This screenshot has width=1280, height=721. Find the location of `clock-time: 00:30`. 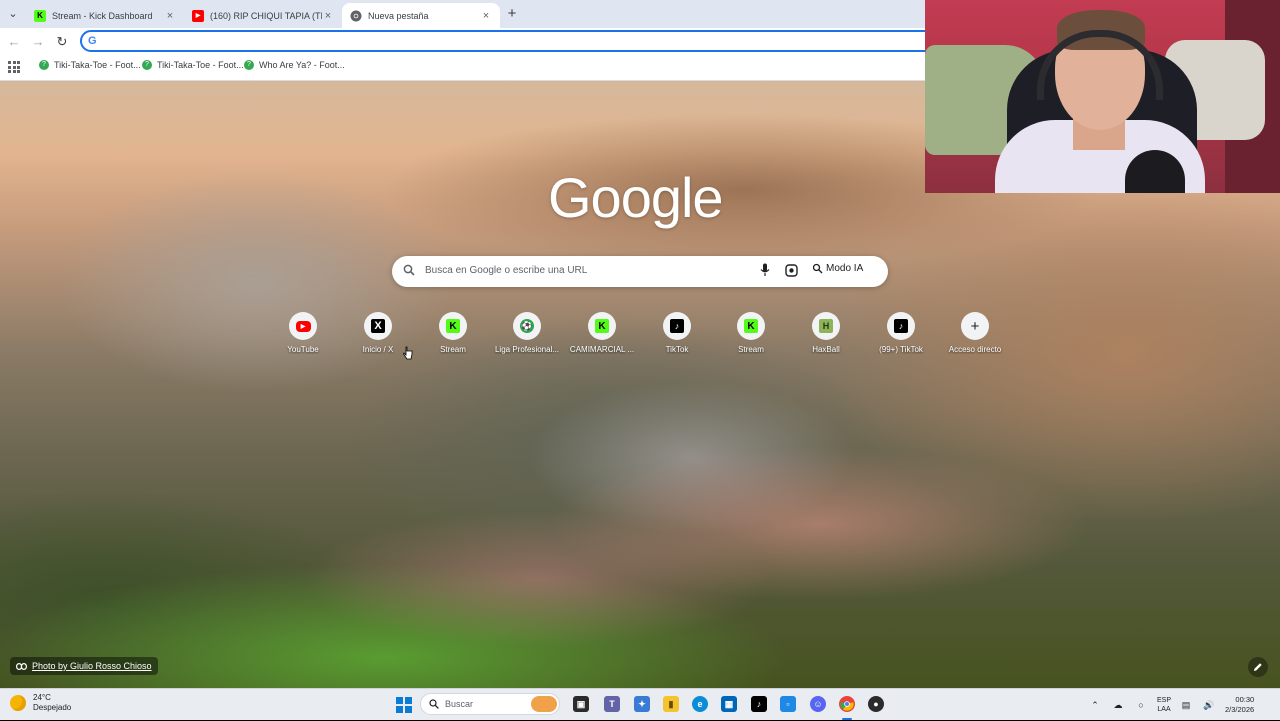

clock-time: 00:30 is located at coordinates (1245, 699).